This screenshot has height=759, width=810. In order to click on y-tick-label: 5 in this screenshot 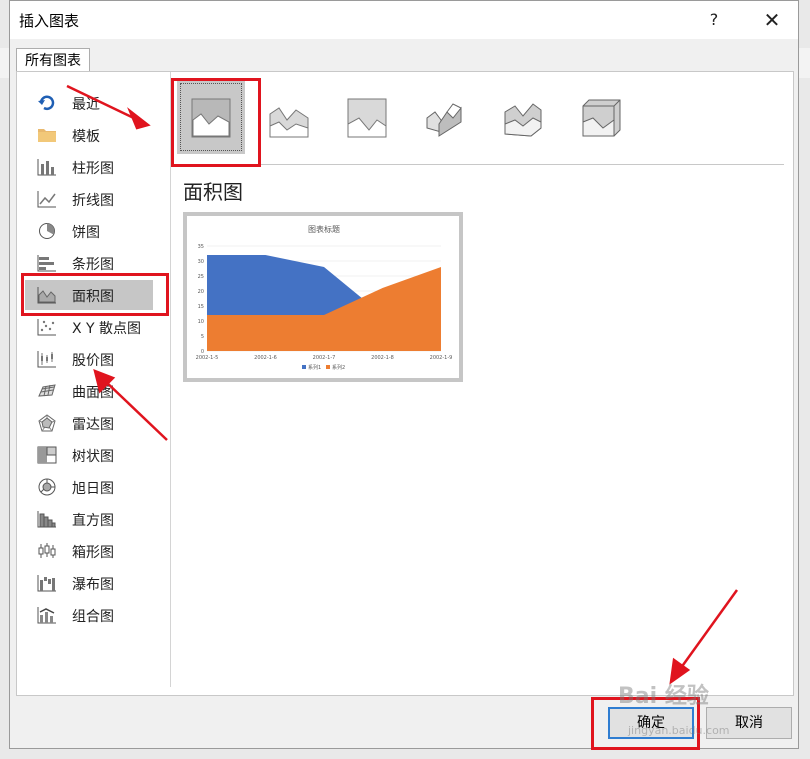, I will do `click(202, 337)`.